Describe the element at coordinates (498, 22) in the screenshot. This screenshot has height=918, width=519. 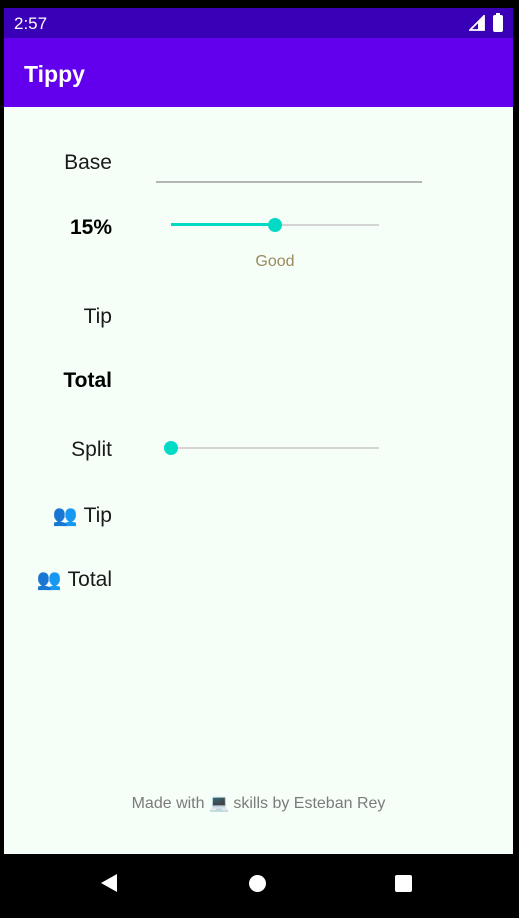
I see `battery-icon` at that location.